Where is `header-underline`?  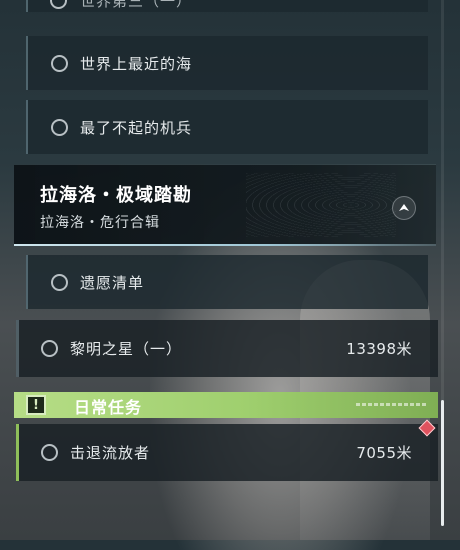 header-underline is located at coordinates (225, 245).